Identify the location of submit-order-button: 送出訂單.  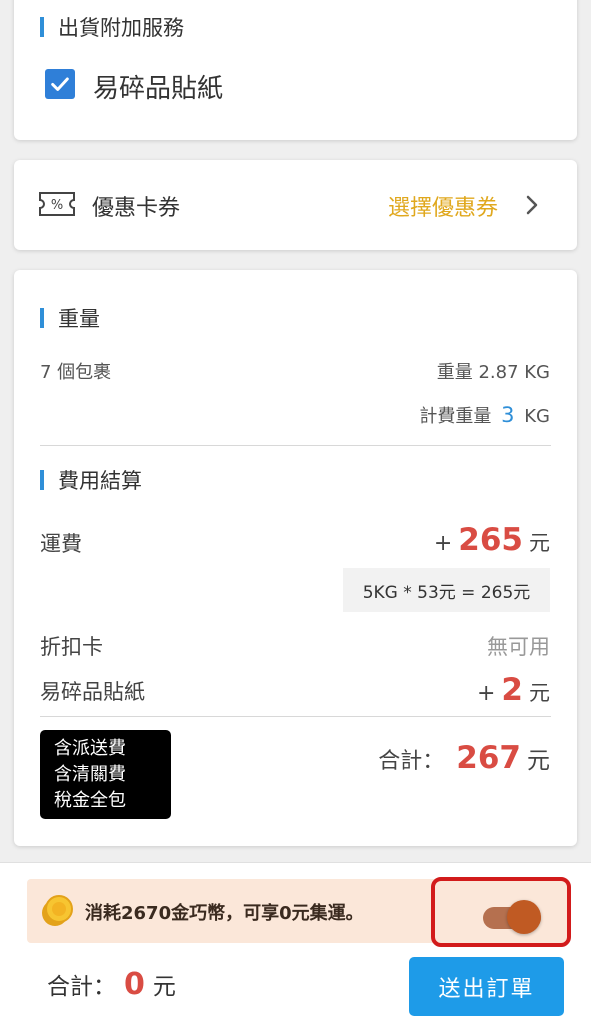
(486, 986).